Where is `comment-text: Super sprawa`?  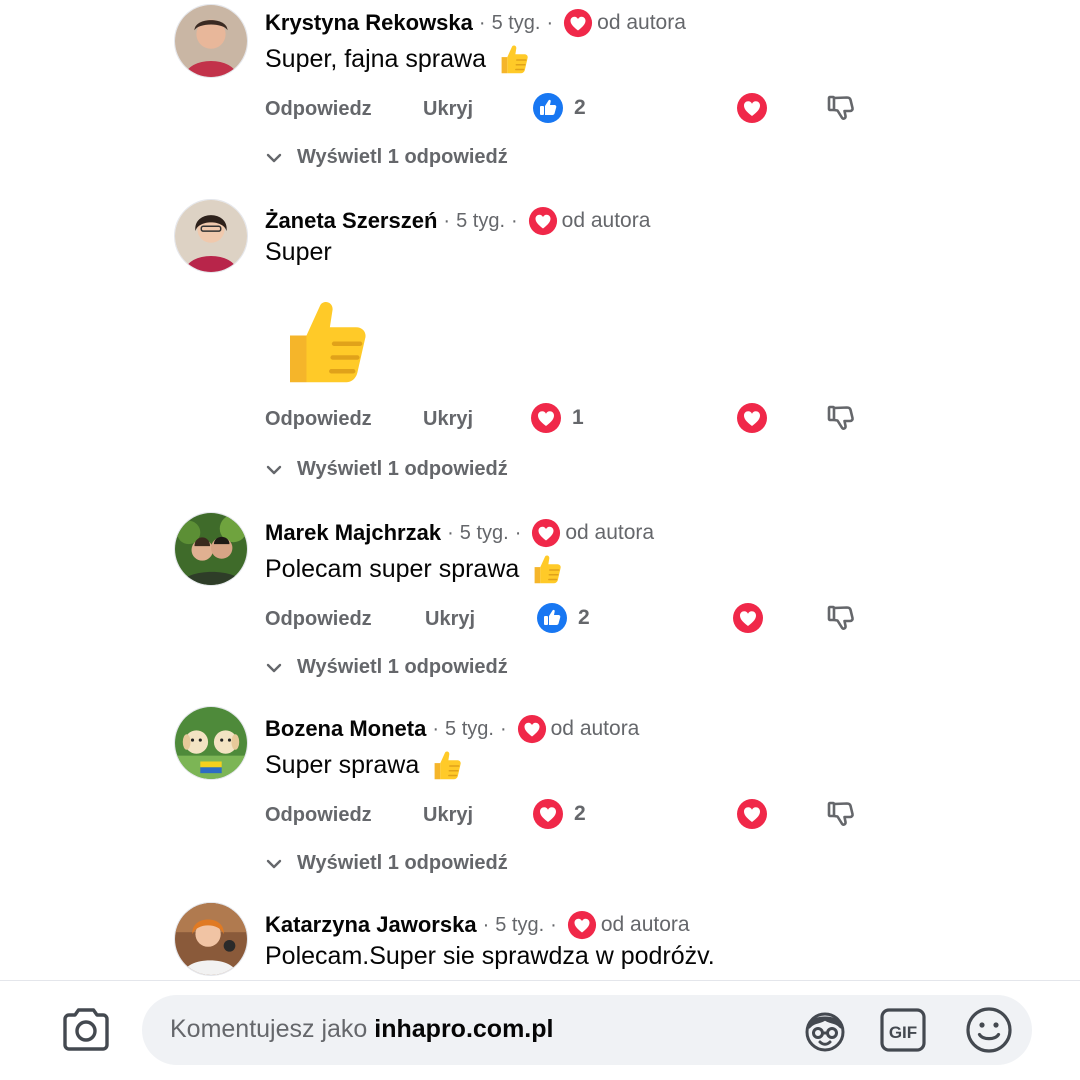
comment-text: Super sprawa is located at coordinates (365, 765).